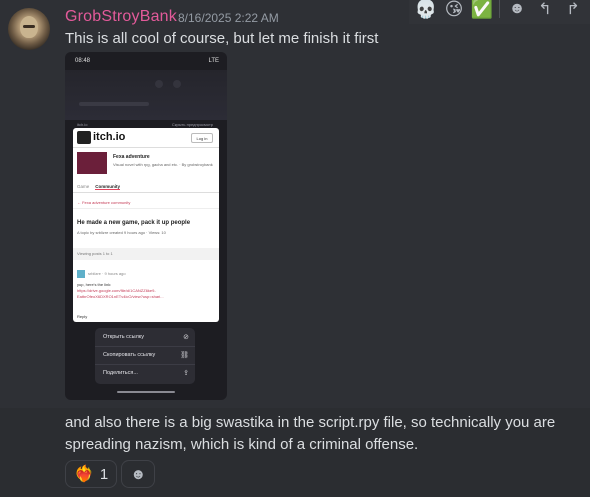 This screenshot has height=497, width=590. I want to click on check-emoji-button: ✅, so click(482, 10).